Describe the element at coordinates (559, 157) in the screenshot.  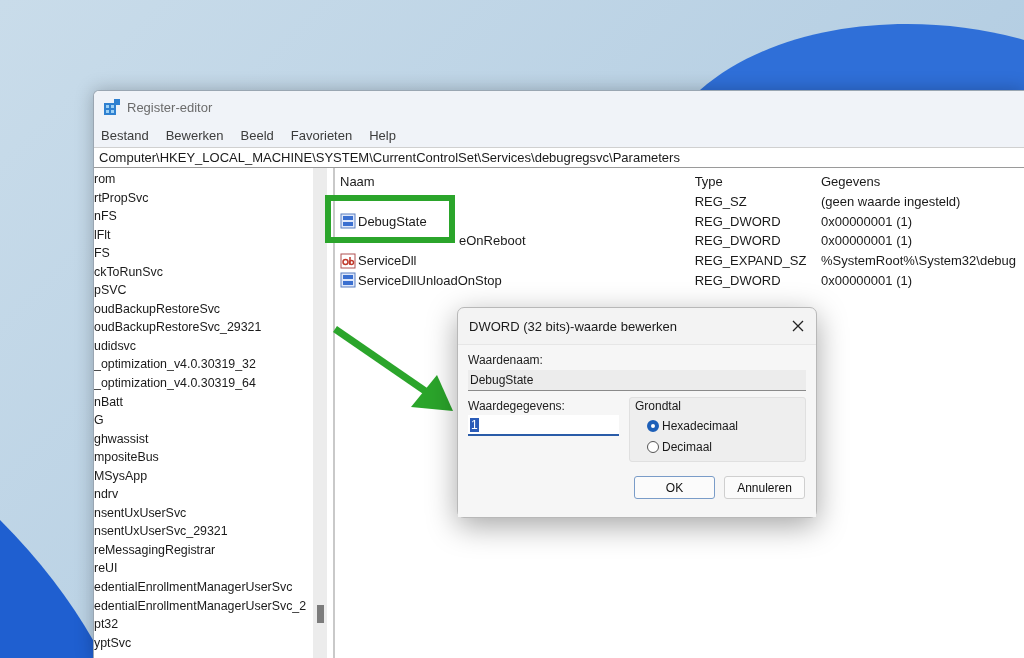
I see `address-bar: Computer\HKEY_LOCAL_MACHINE\SYSTEM\CurrentControlSet\Services\debugregsvc\Parameters` at that location.